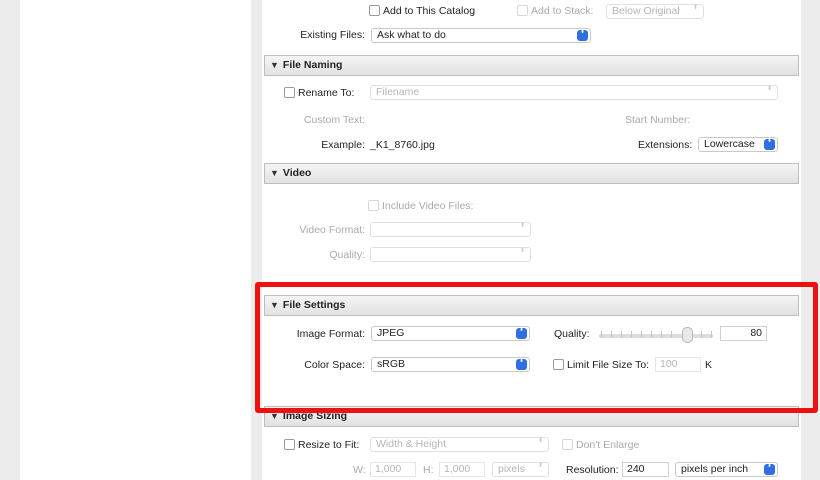  What do you see at coordinates (411, 35) in the screenshot?
I see `existing-files-value: Ask what to do` at bounding box center [411, 35].